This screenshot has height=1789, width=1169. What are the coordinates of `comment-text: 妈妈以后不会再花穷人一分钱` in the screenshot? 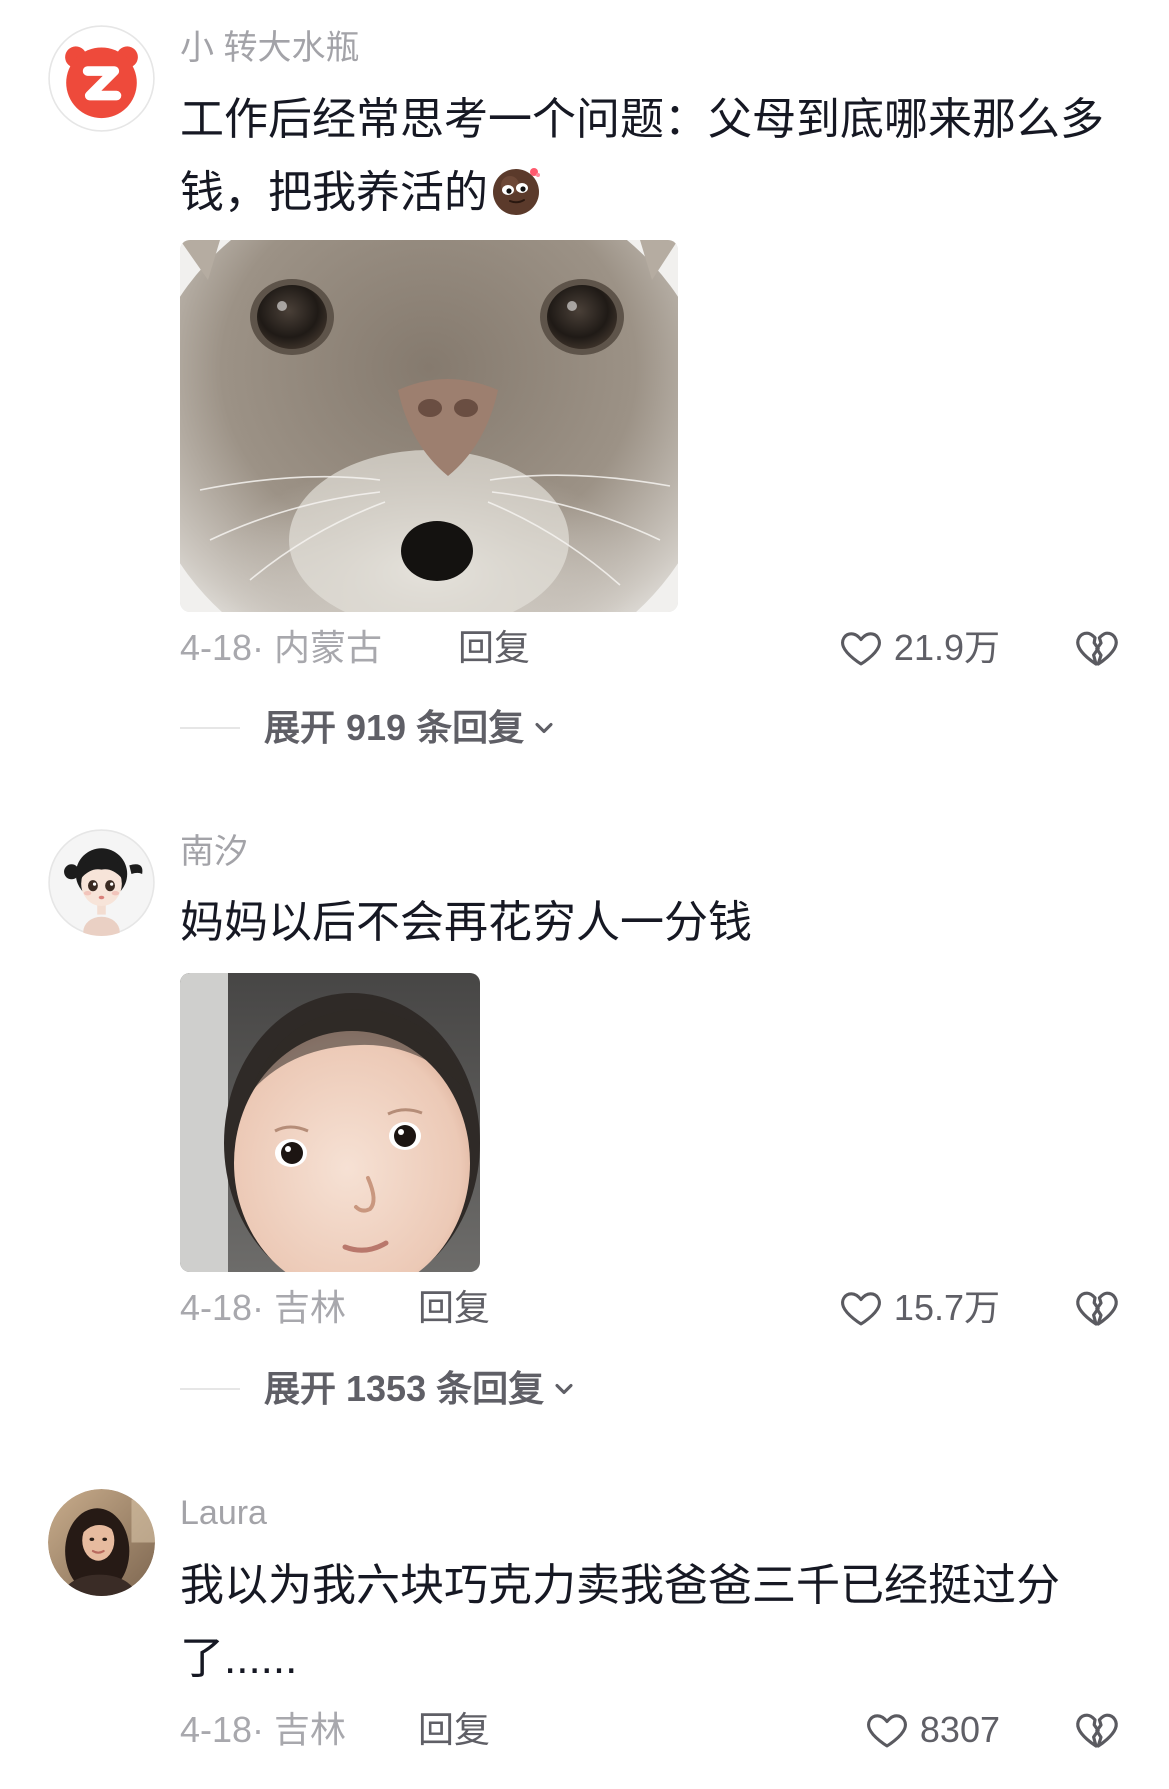 It's located at (466, 922).